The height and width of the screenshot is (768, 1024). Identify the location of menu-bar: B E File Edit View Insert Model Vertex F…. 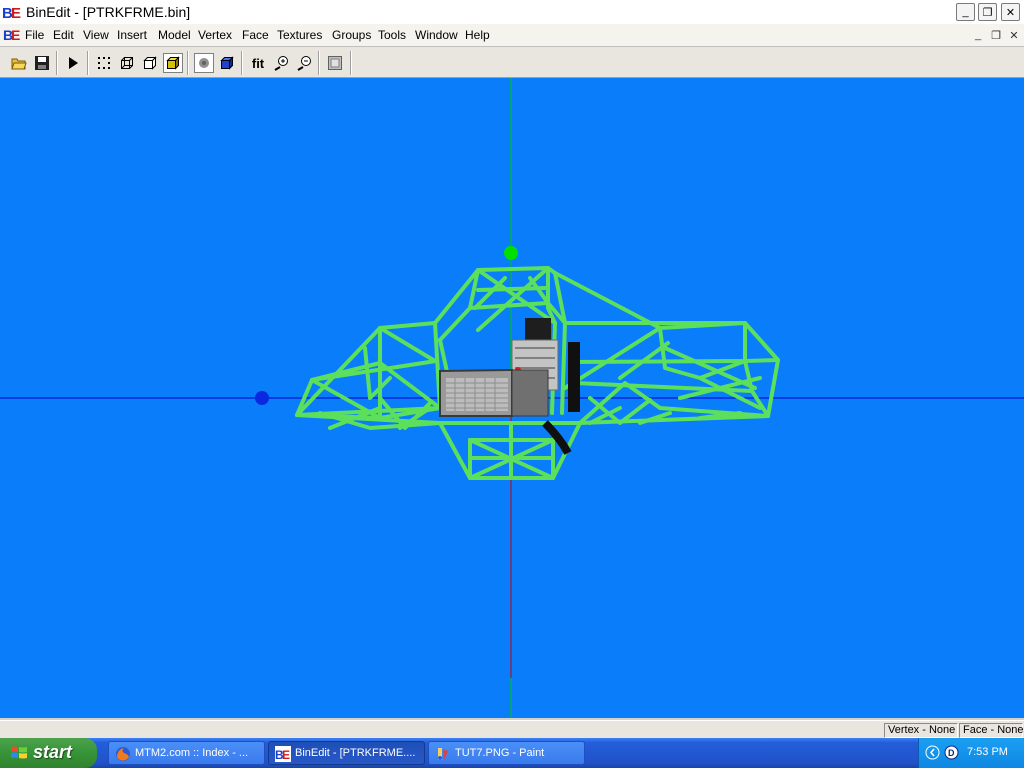
(512, 35).